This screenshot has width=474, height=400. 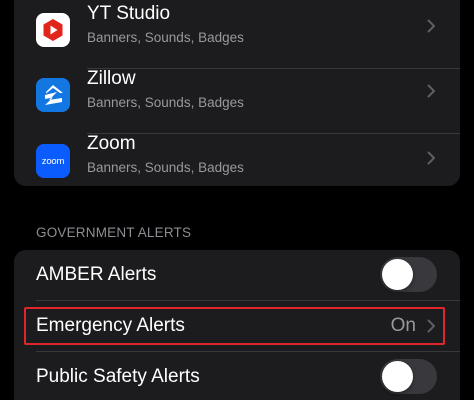 I want to click on amber-alerts-toggle, so click(x=408, y=274).